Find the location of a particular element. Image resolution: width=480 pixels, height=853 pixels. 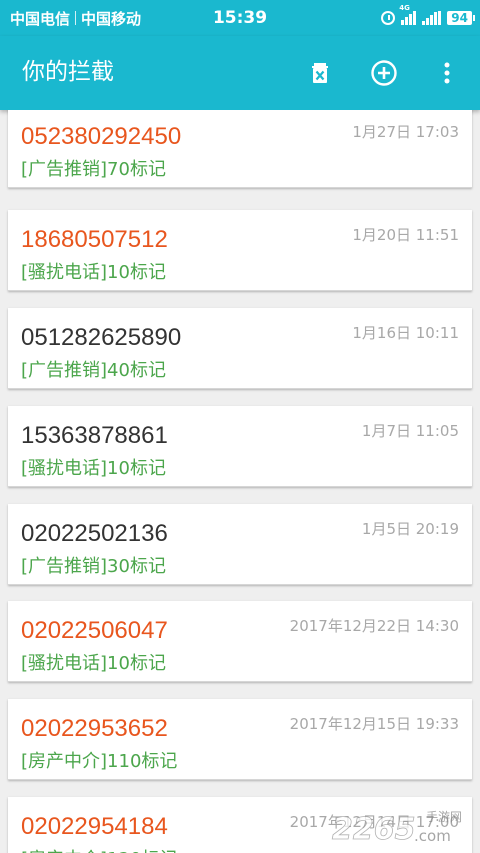

call-time: 1月16日 10:11 is located at coordinates (405, 333).